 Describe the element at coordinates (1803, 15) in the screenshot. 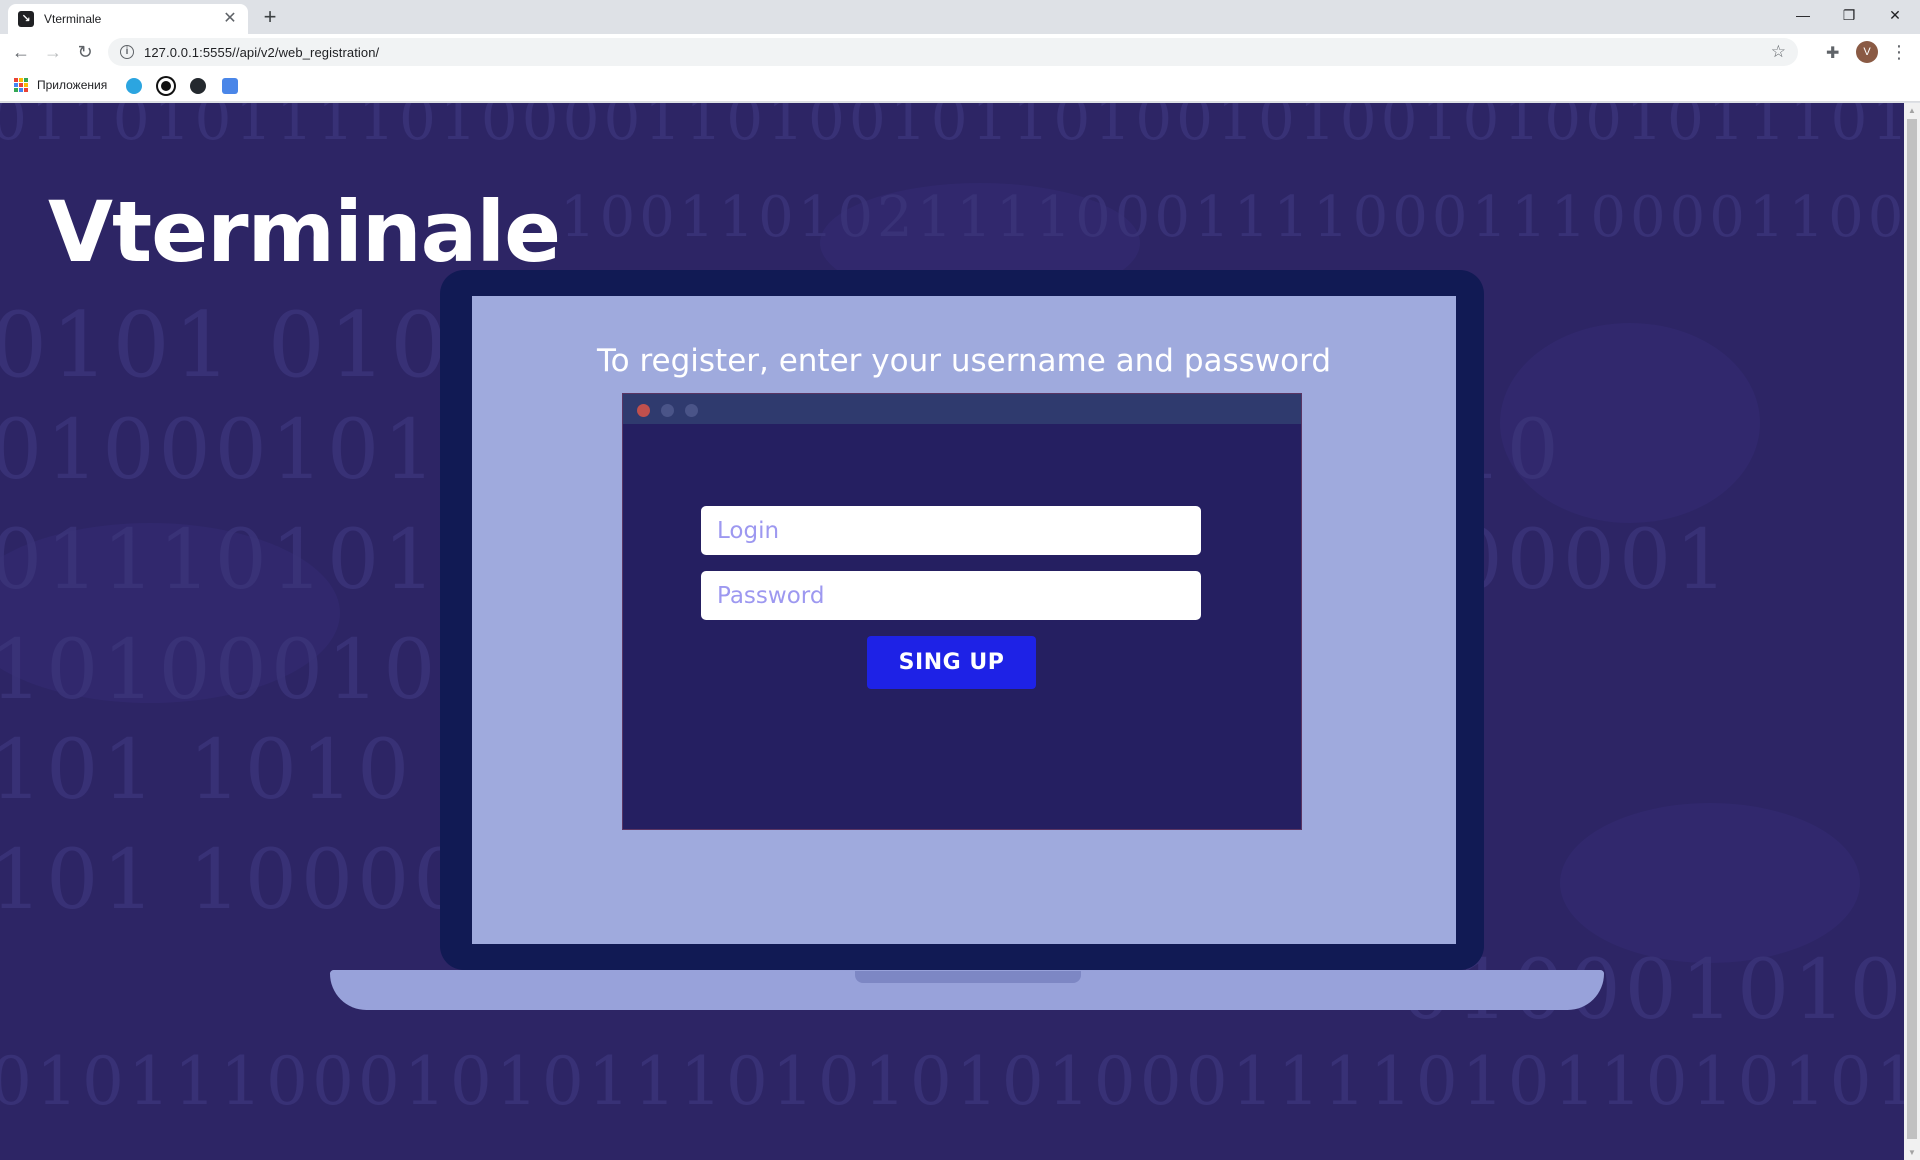

I see `minimize-button: —` at that location.